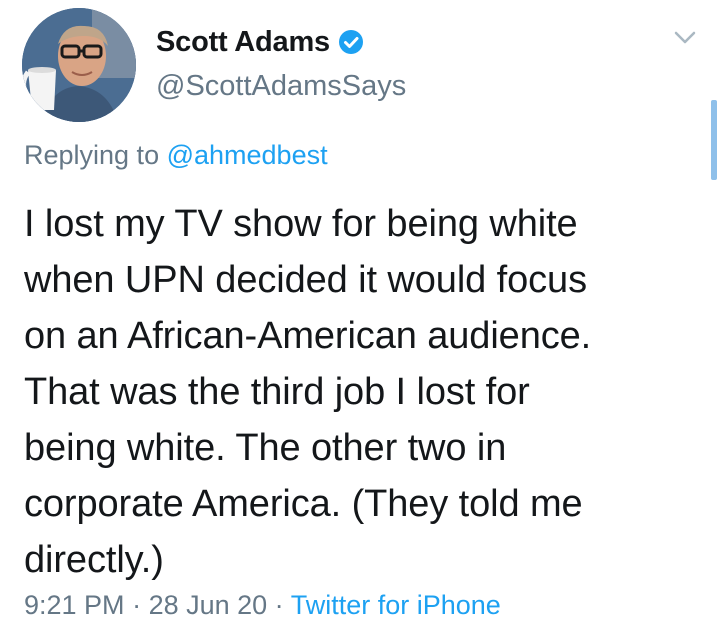 The image size is (720, 644). Describe the element at coordinates (351, 42) in the screenshot. I see `verified-badge-icon` at that location.